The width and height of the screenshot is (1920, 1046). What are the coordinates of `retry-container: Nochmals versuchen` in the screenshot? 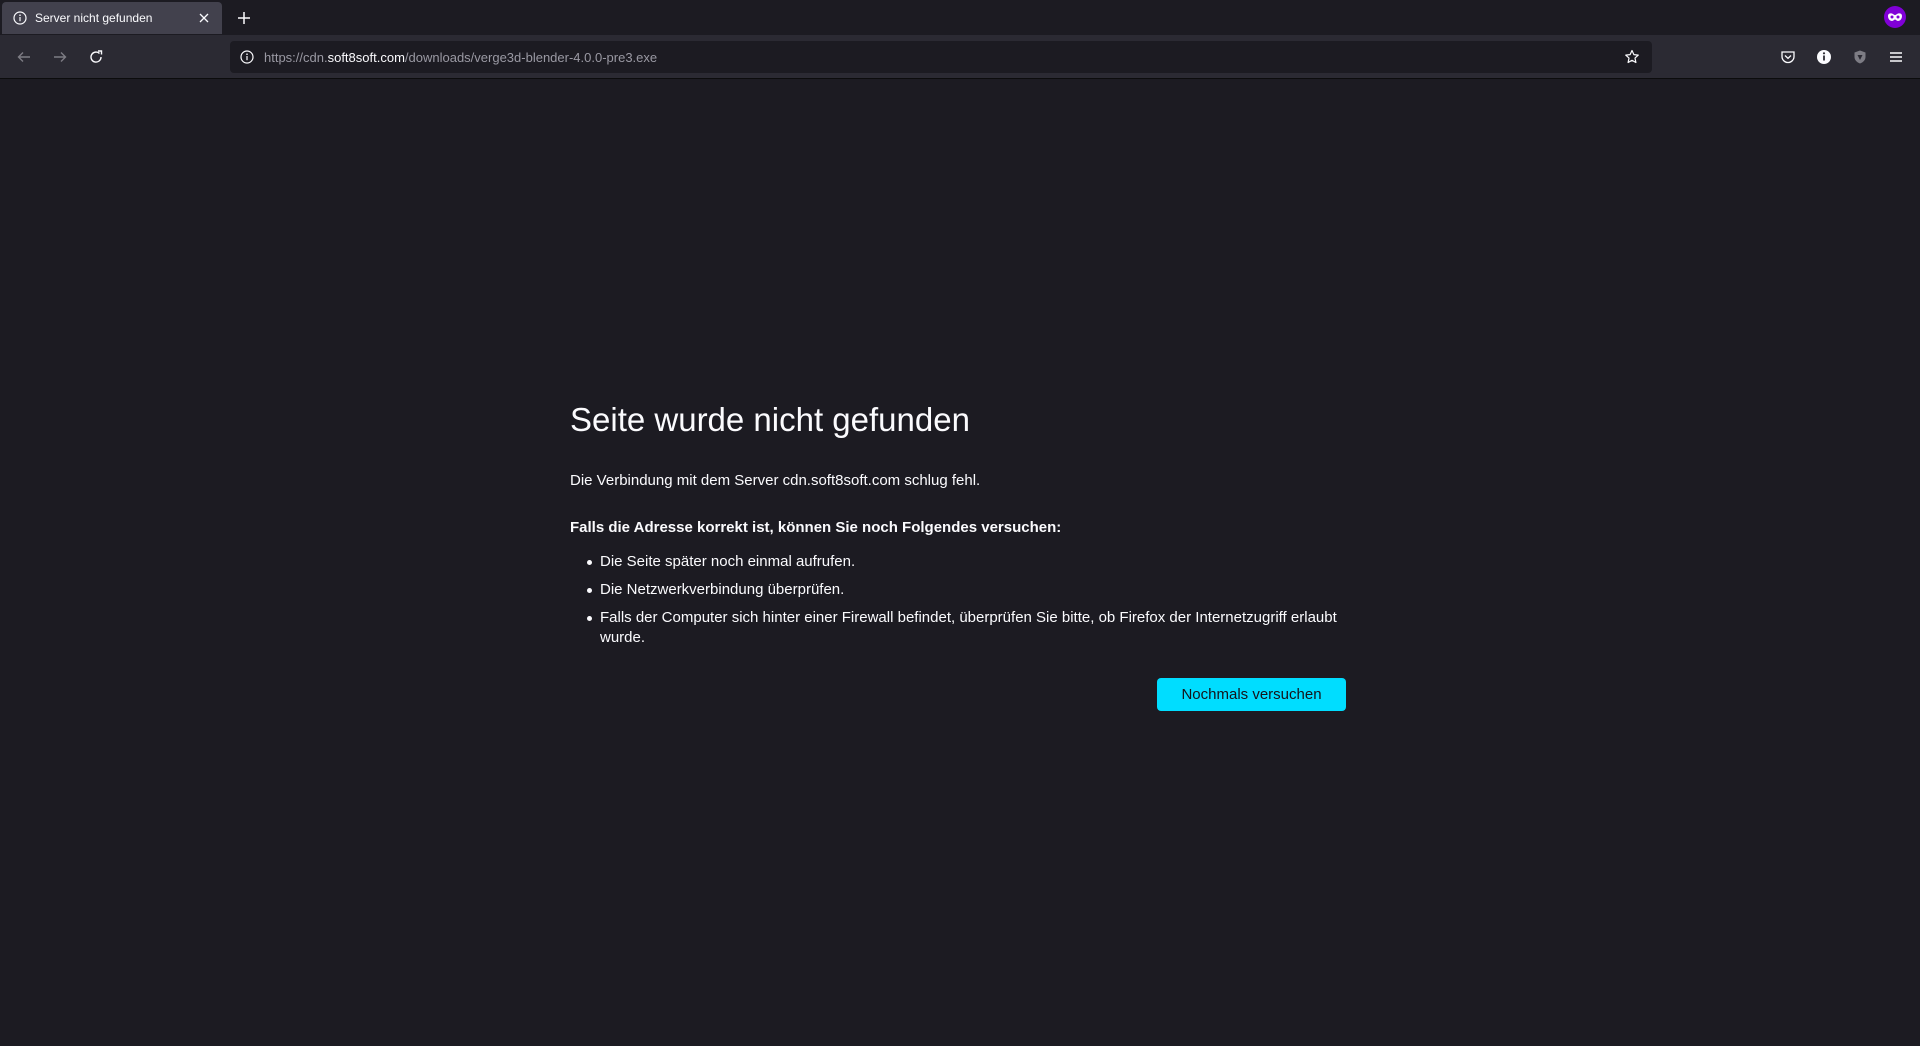 It's located at (958, 694).